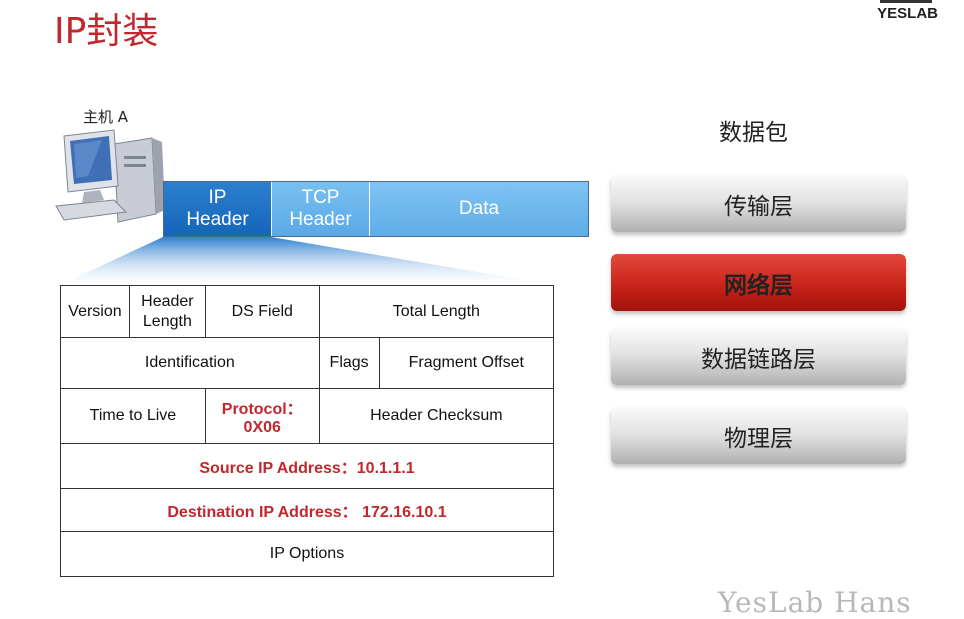 This screenshot has width=964, height=619. I want to click on table-row: IP Options, so click(307, 554).